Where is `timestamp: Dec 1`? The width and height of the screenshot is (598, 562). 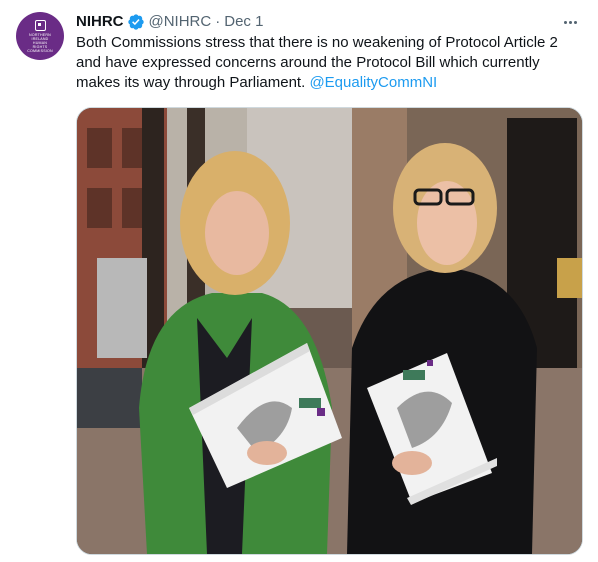 timestamp: Dec 1 is located at coordinates (243, 22).